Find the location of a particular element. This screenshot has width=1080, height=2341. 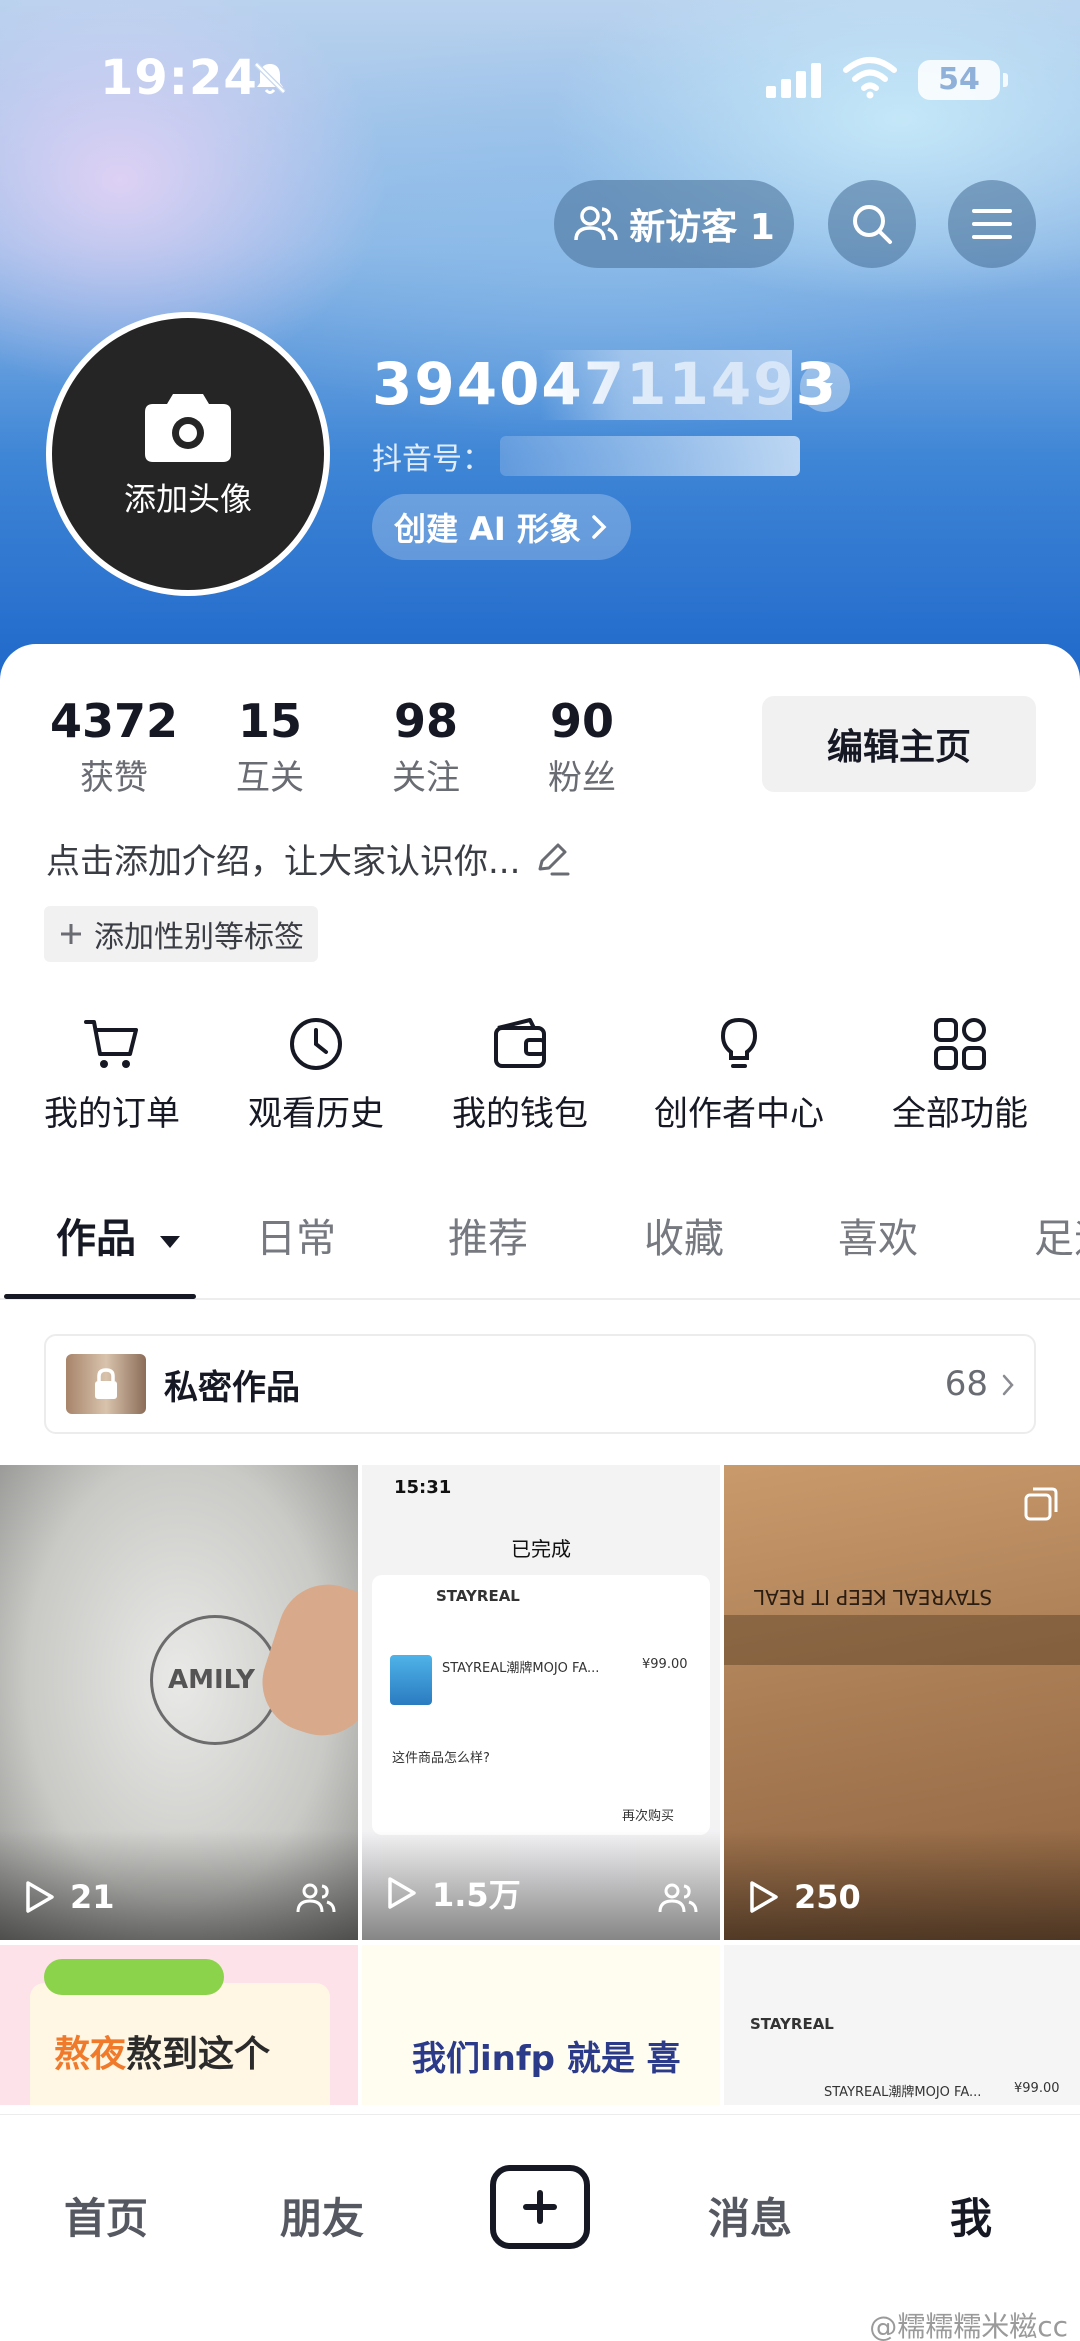

cart-icon is located at coordinates (111, 1044).